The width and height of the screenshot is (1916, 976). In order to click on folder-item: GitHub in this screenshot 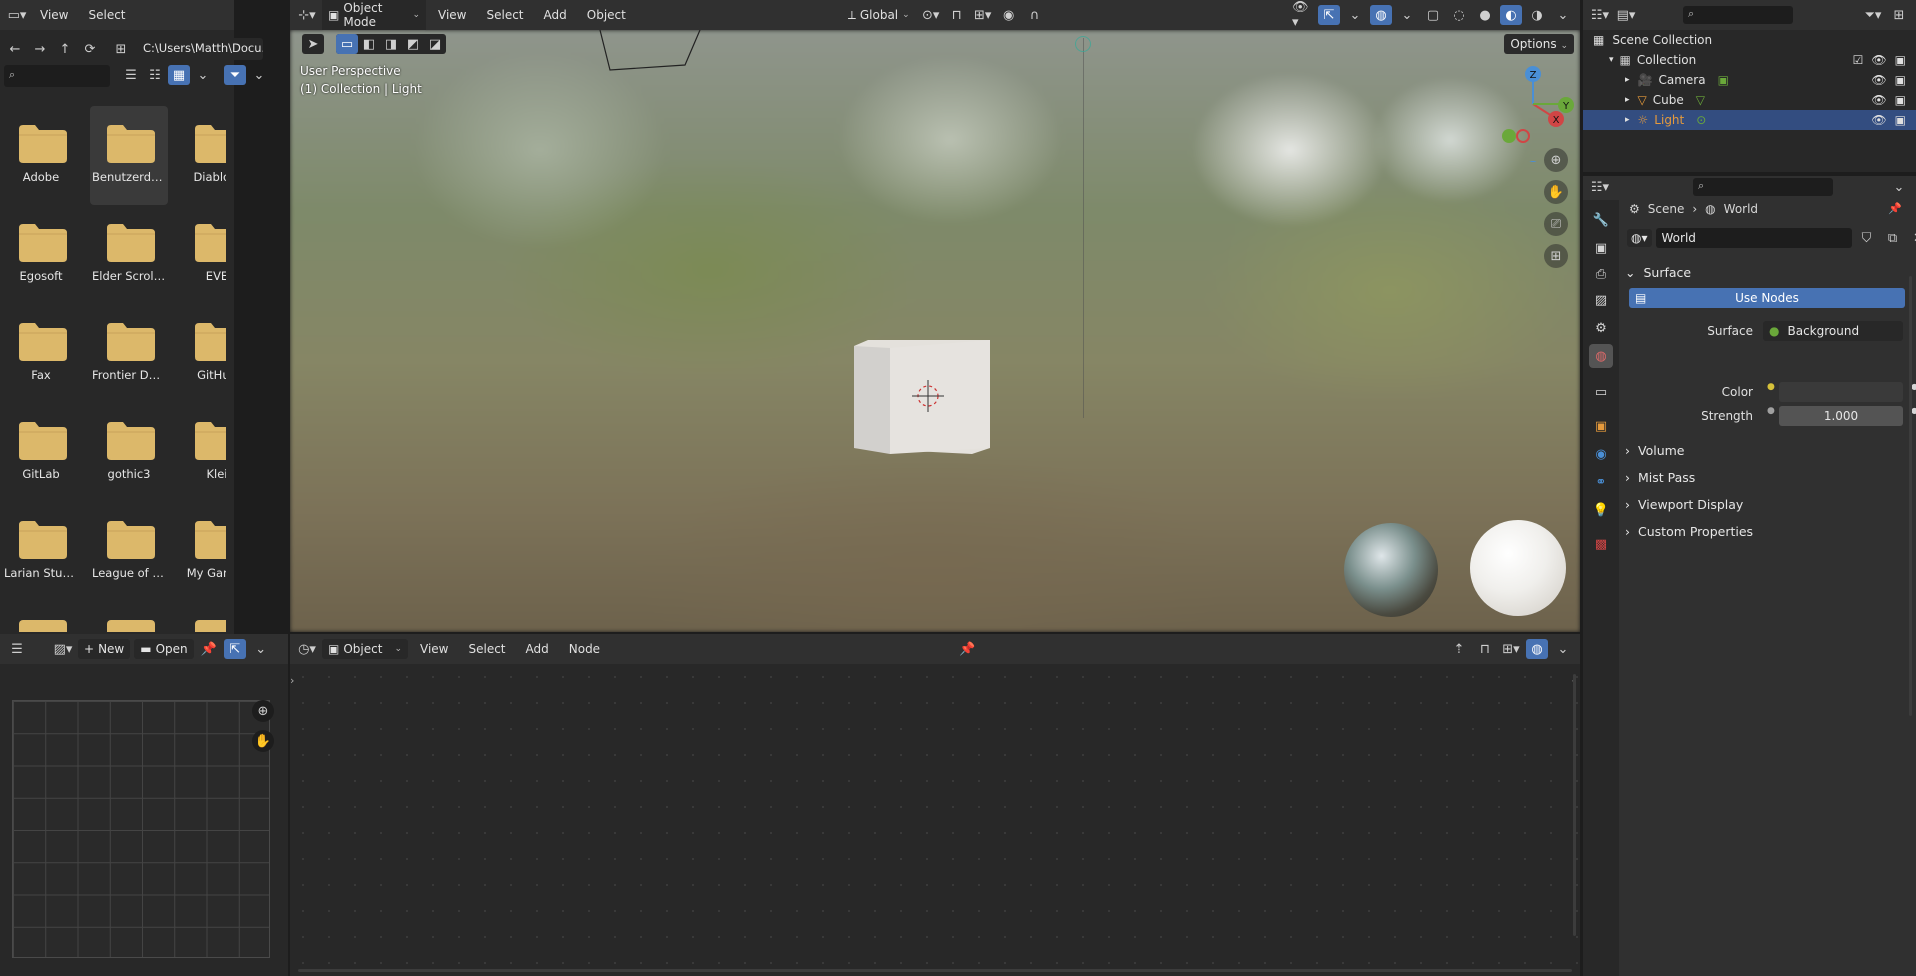, I will do `click(202, 353)`.